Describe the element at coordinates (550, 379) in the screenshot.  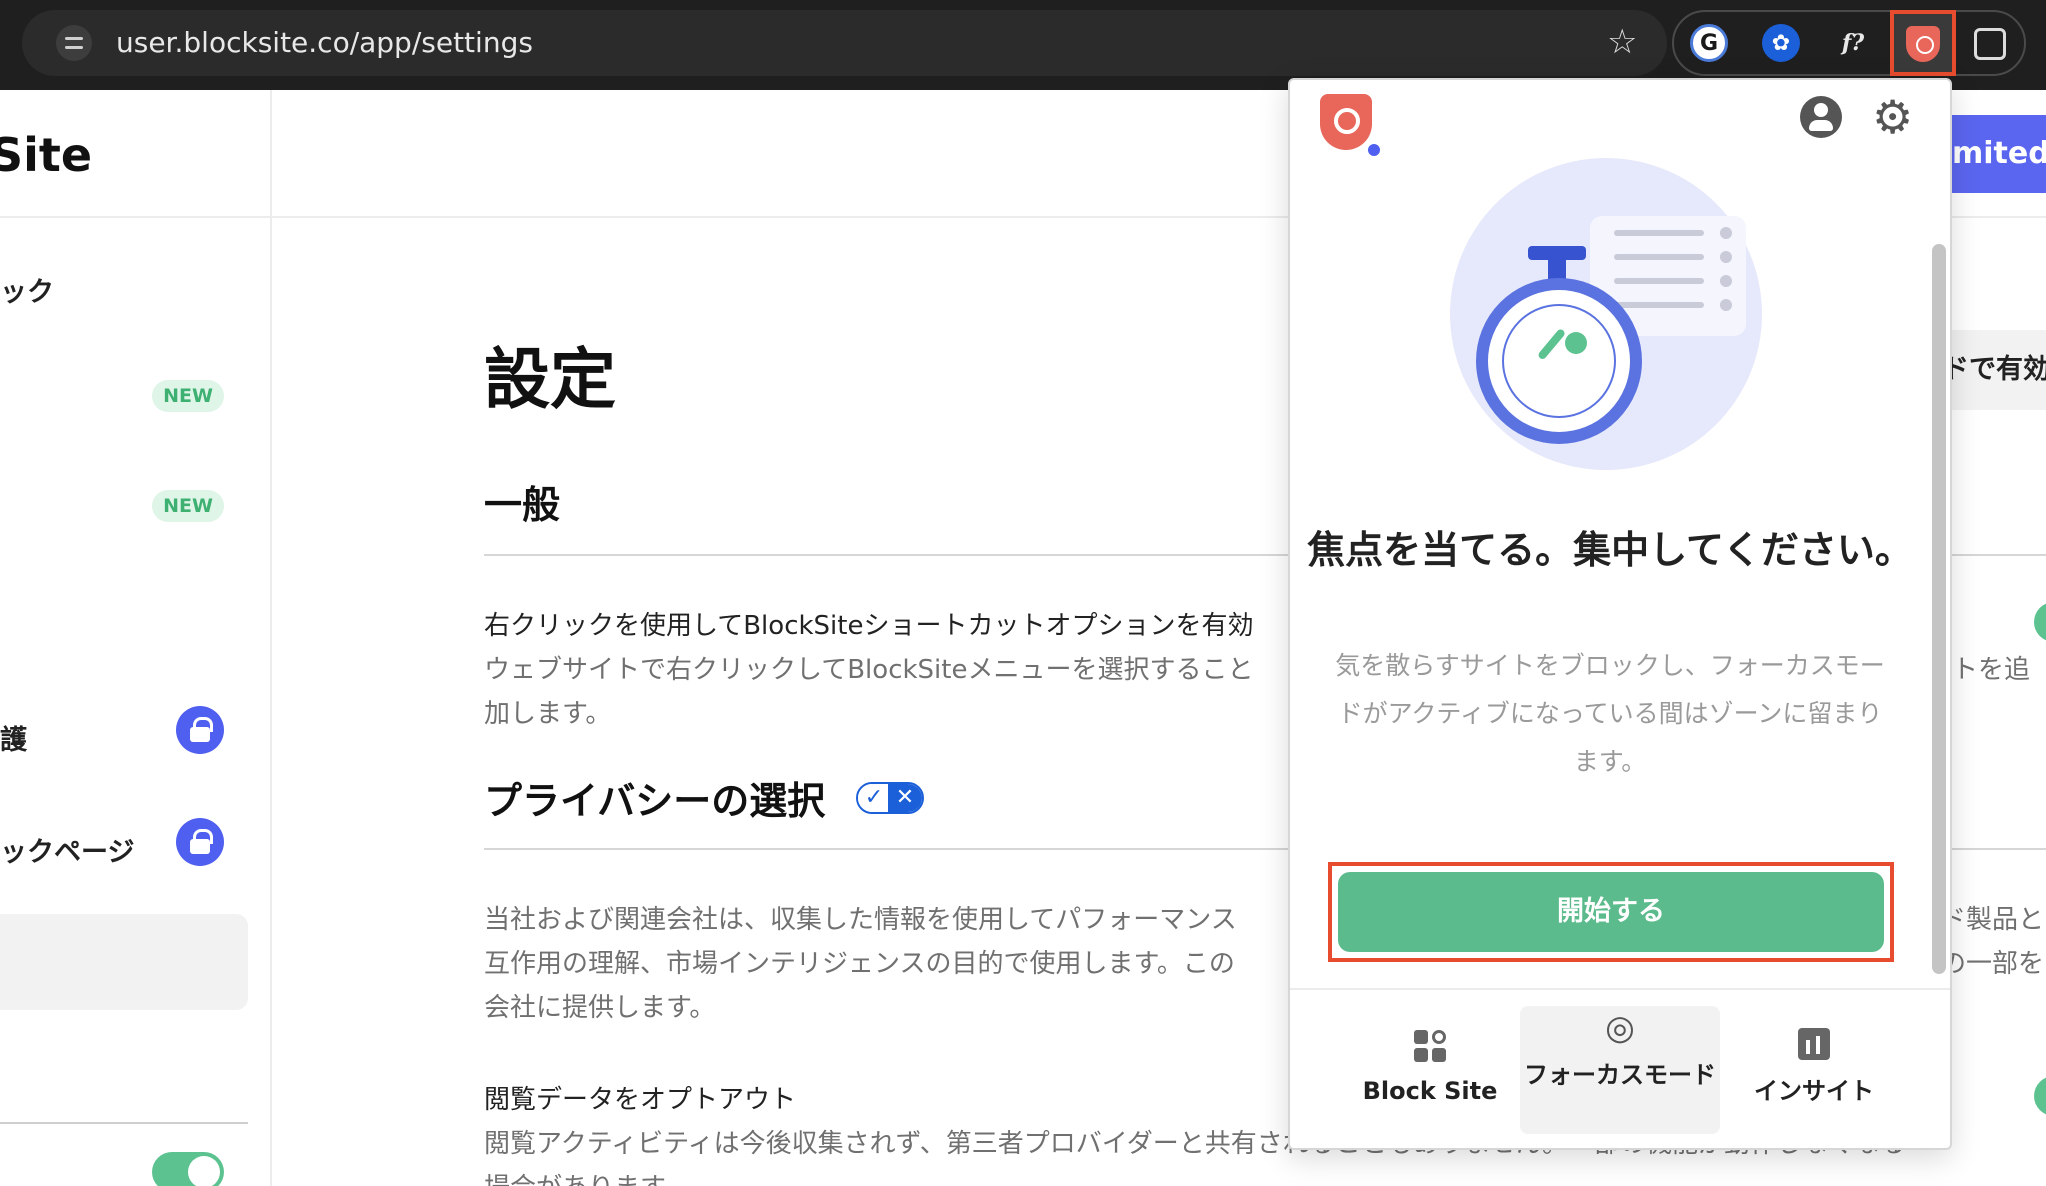
I see `page-title: 設定` at that location.